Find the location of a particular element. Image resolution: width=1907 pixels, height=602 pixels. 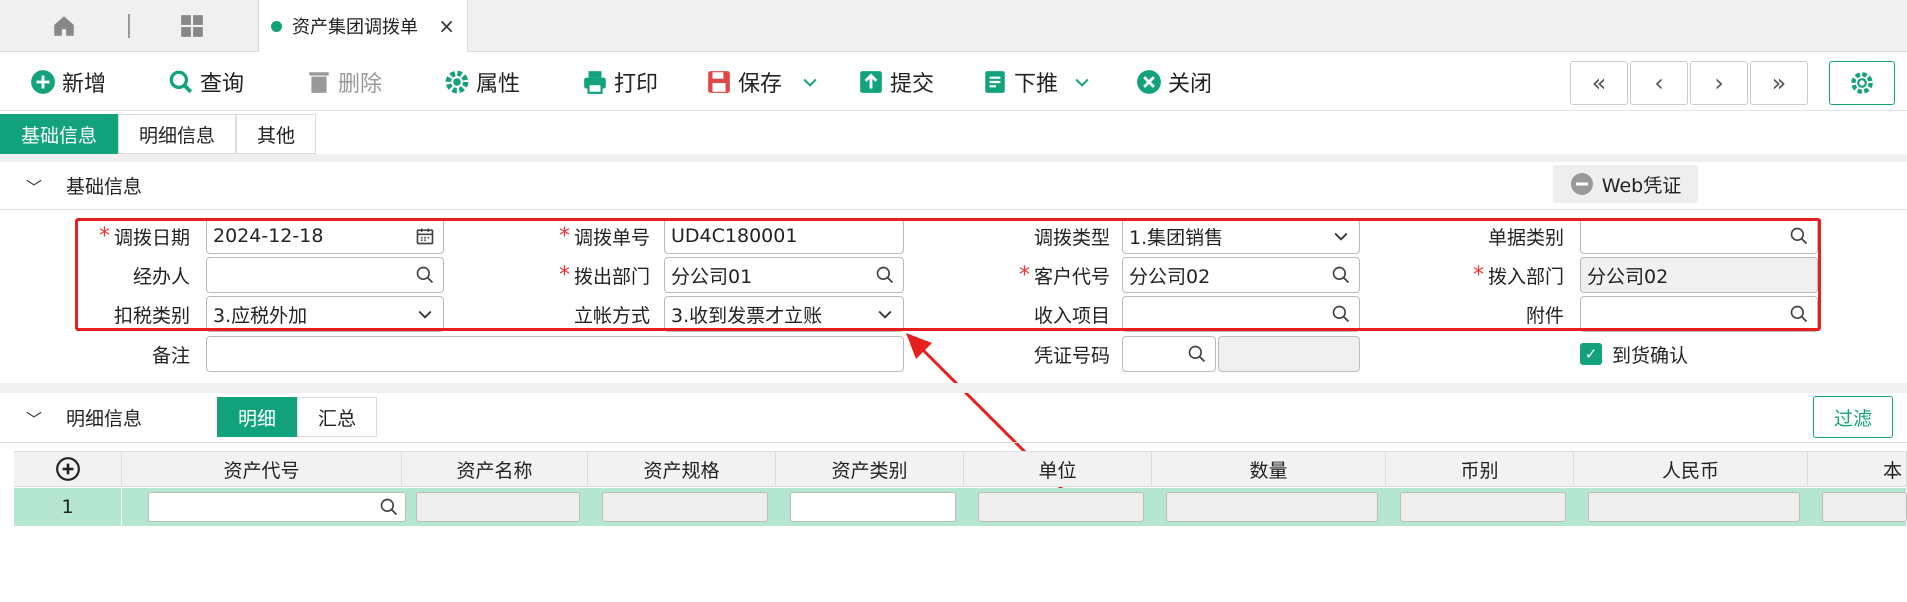

unit-input is located at coordinates (1061, 507).